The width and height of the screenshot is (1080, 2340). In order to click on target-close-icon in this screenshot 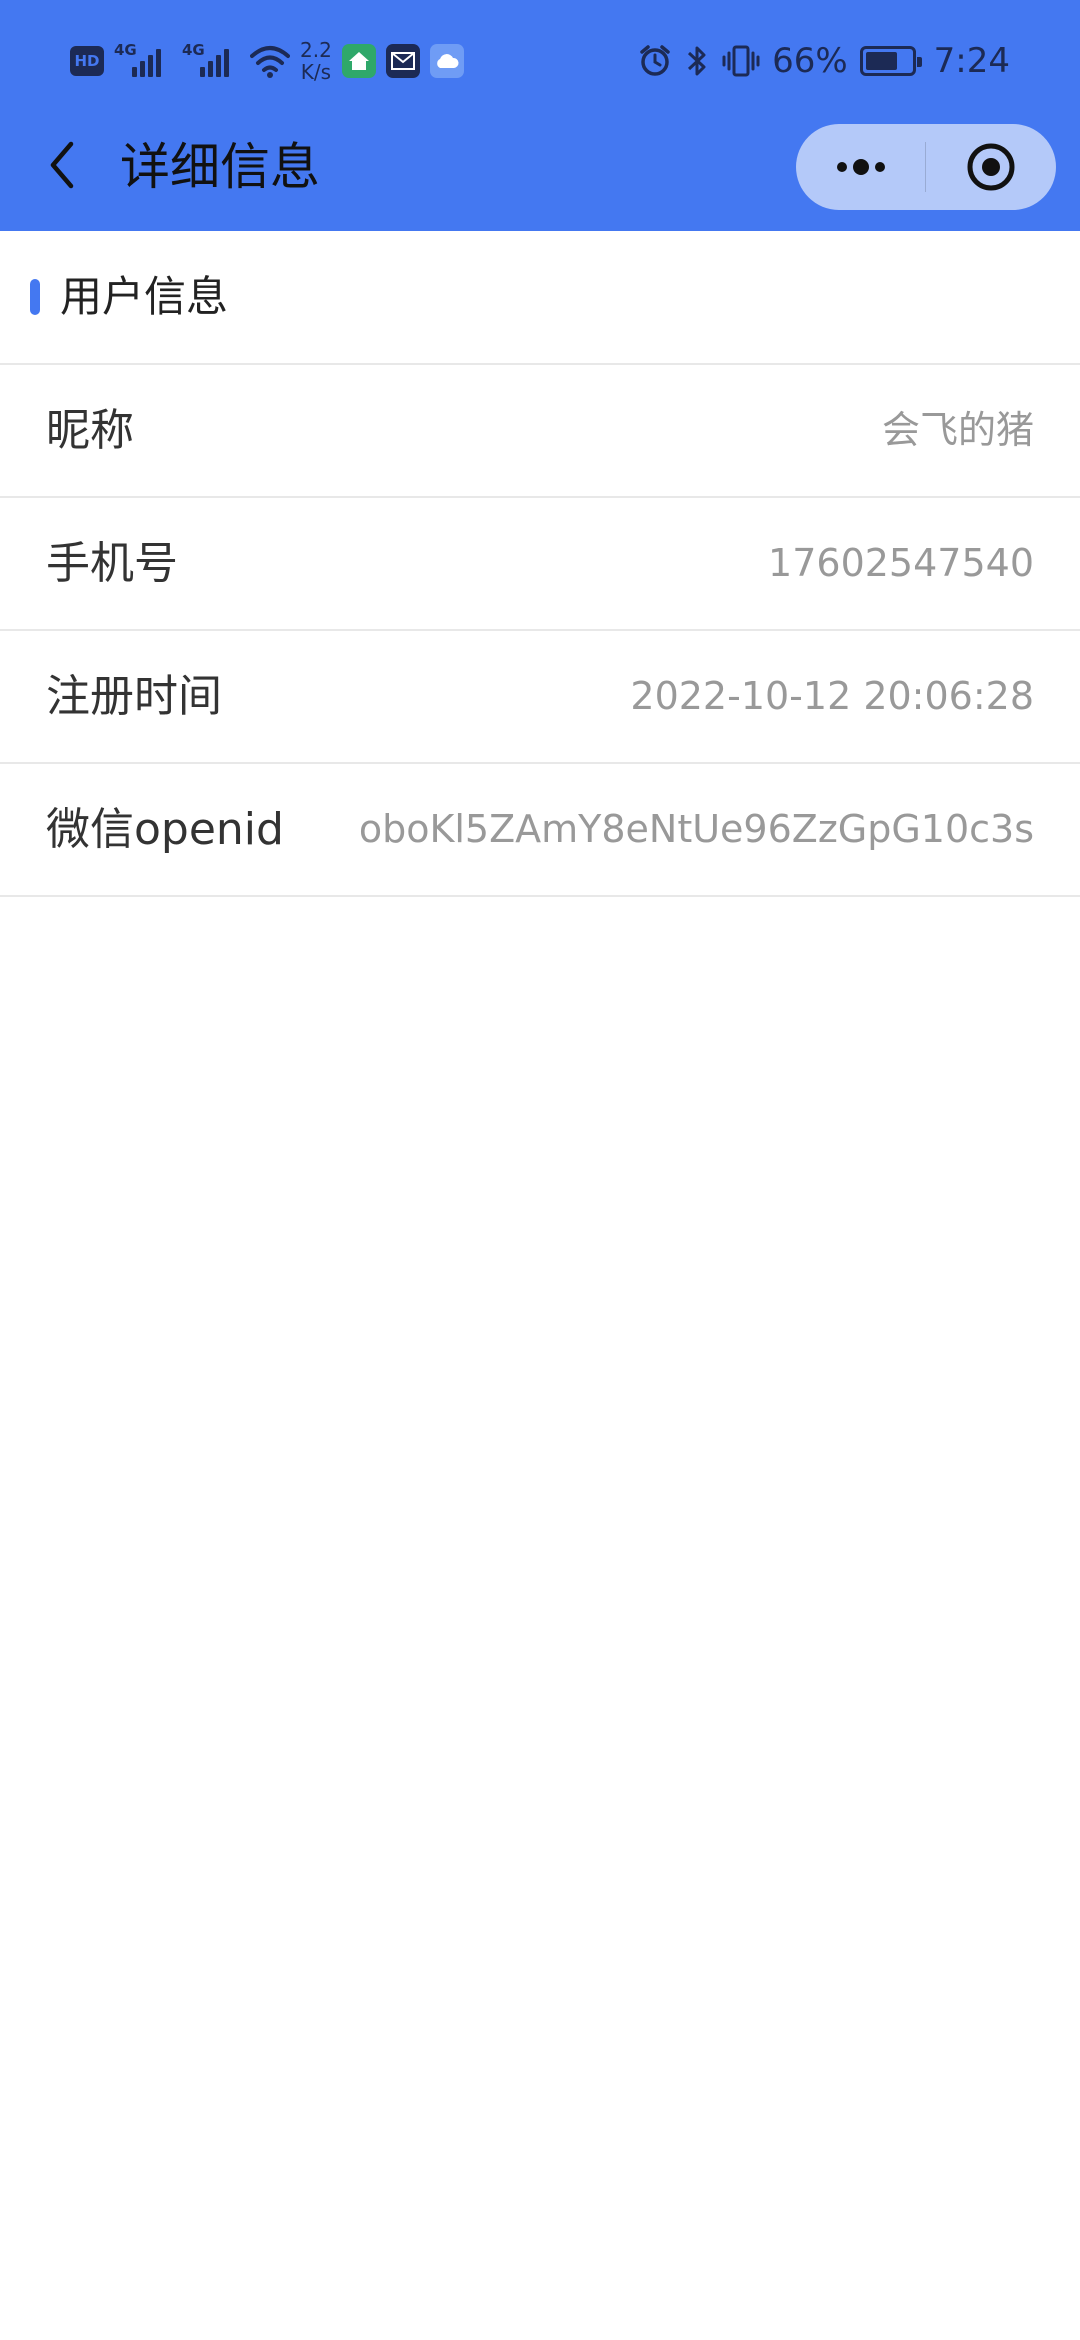, I will do `click(991, 167)`.